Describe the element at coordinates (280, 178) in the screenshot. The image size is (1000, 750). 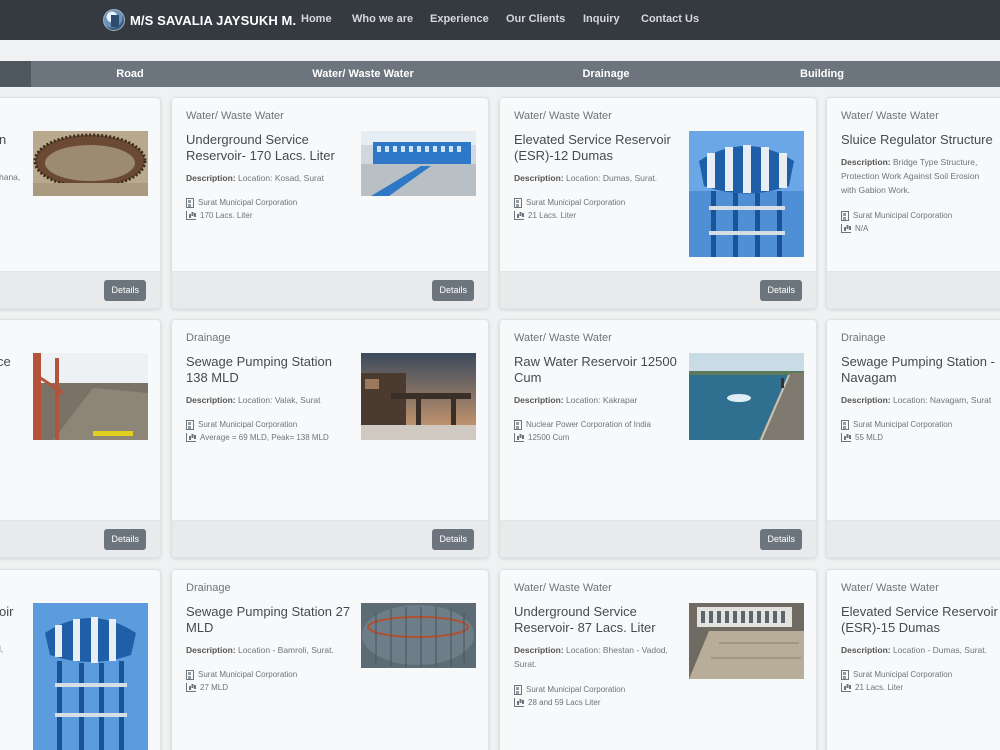
I see `description-text: Location: Kosad, Surat` at that location.